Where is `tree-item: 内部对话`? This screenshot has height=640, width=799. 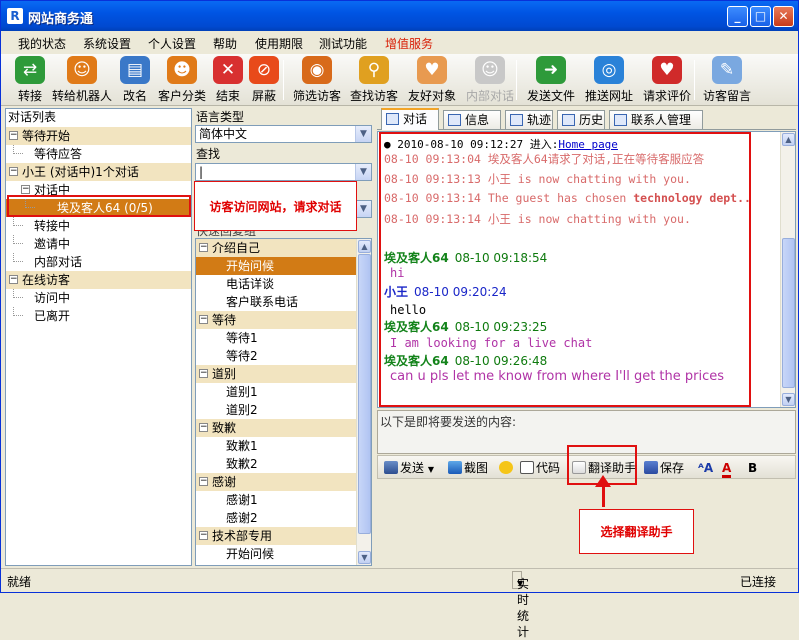 tree-item: 内部对话 is located at coordinates (98, 262).